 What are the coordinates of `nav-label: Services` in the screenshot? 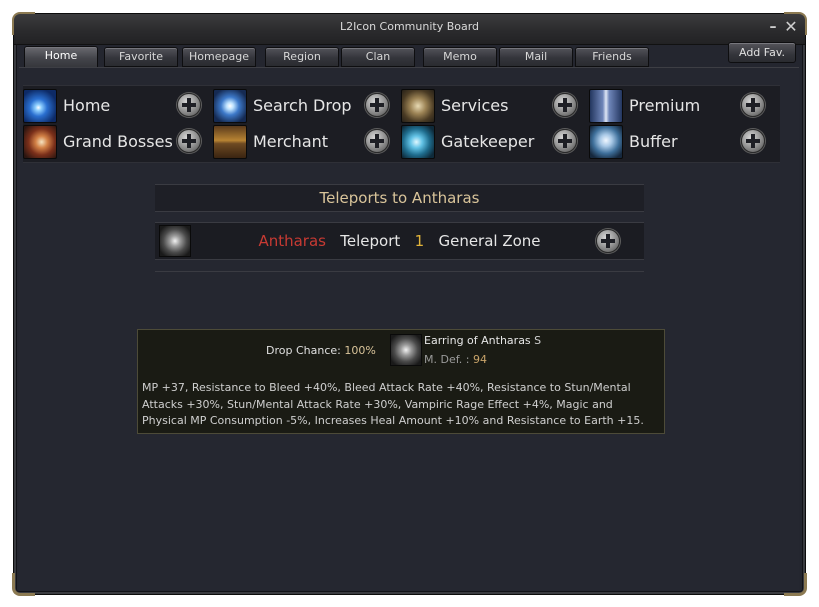 It's located at (475, 105).